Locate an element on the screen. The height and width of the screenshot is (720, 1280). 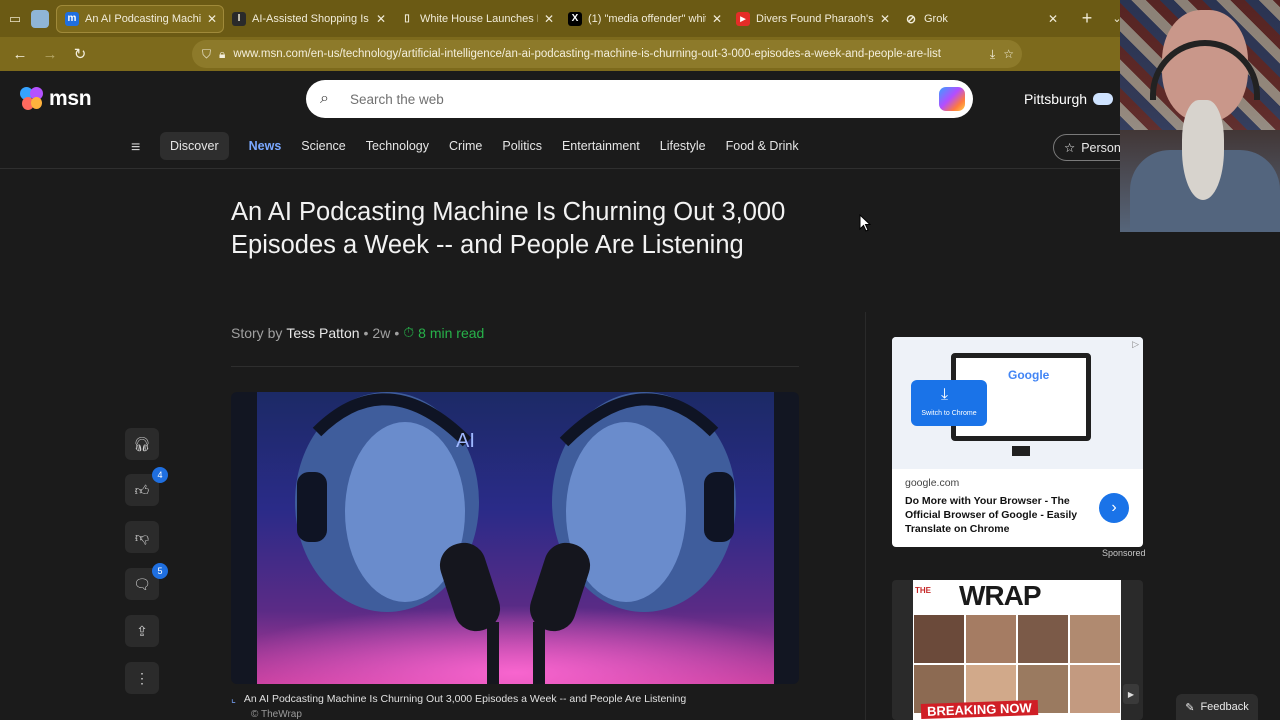
headphones-icon: 🎧︎ is located at coordinates (142, 443).